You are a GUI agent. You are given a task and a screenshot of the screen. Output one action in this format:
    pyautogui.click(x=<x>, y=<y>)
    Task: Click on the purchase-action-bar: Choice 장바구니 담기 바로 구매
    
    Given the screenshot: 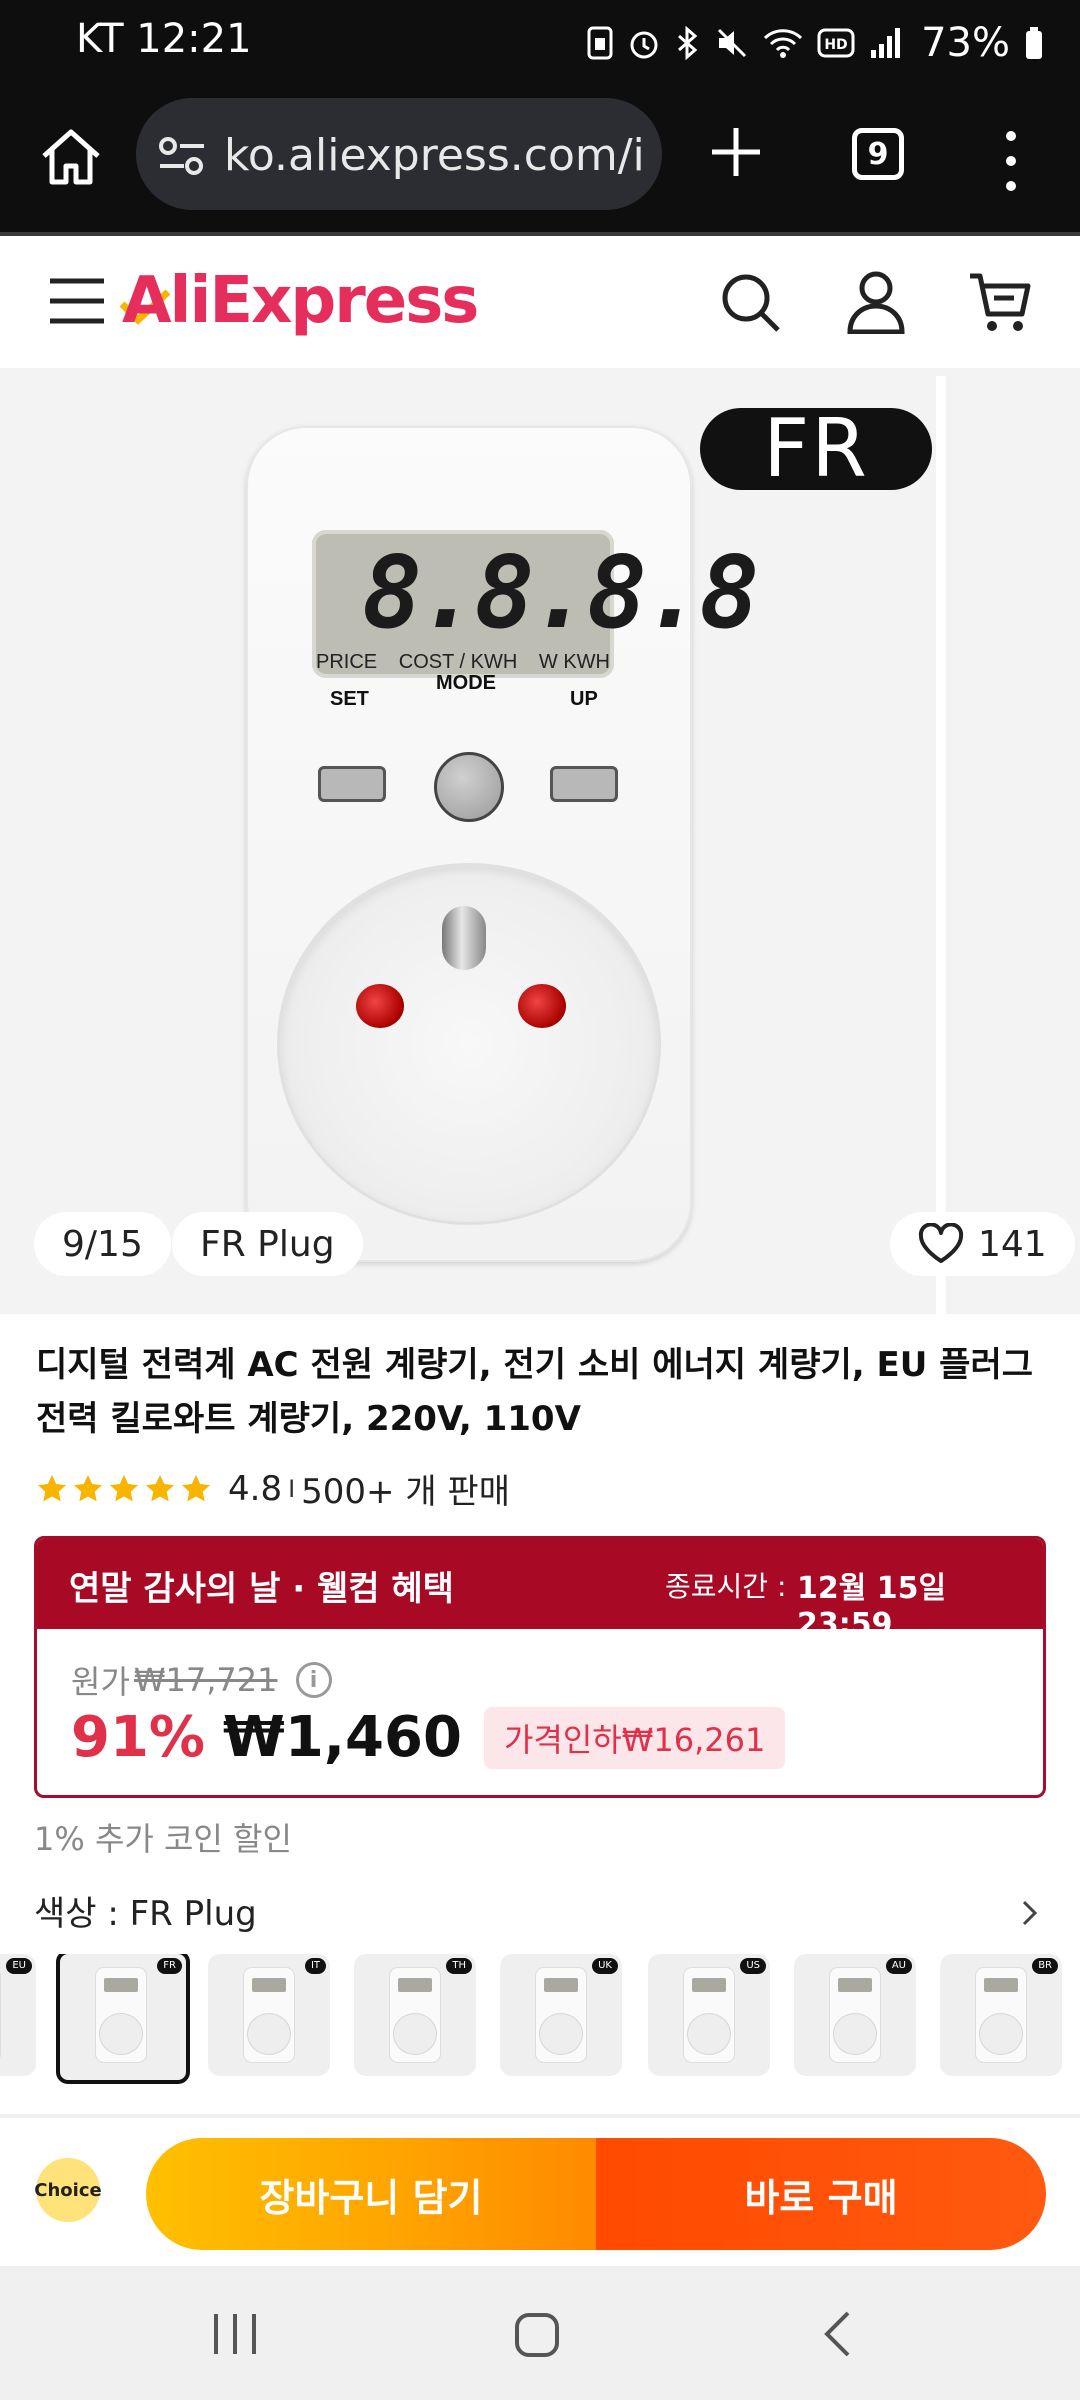 What is the action you would take?
    pyautogui.click(x=540, y=2192)
    